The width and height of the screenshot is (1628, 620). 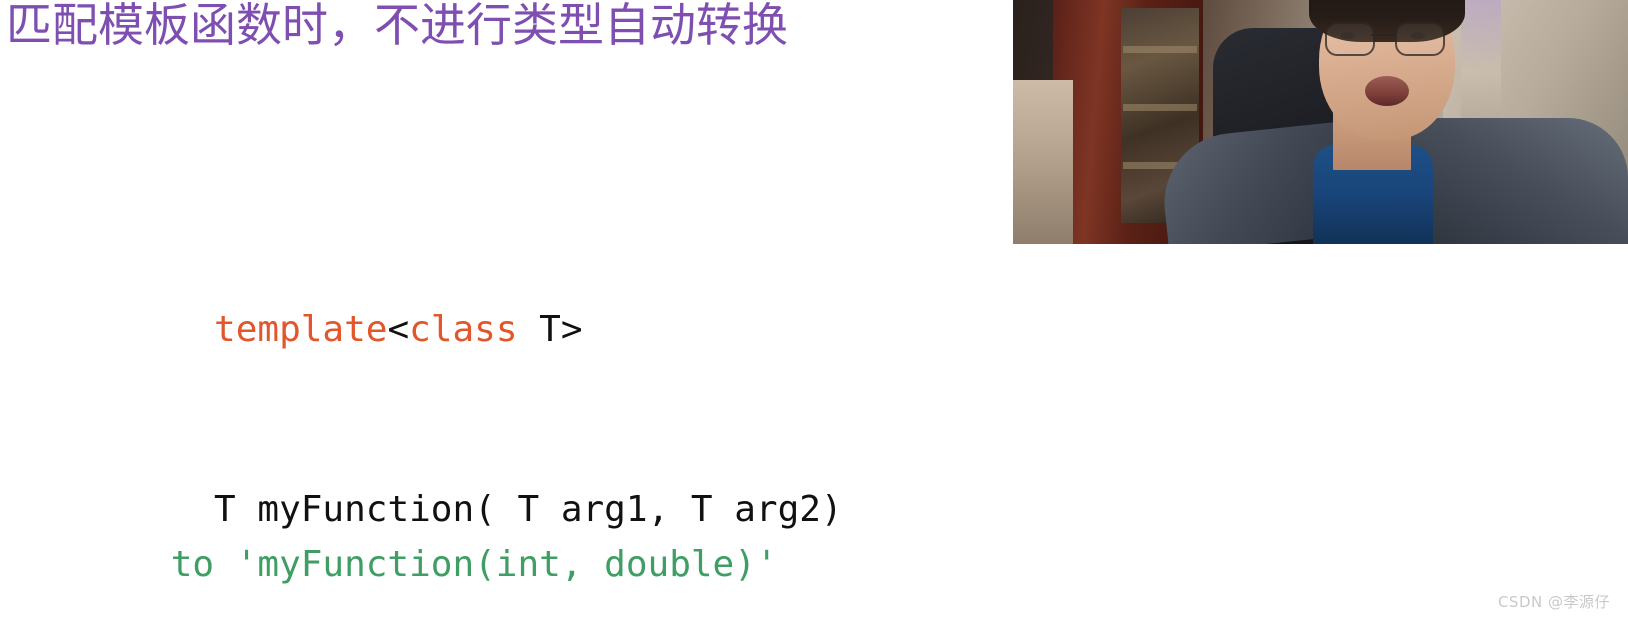 What do you see at coordinates (550, 329) in the screenshot?
I see `code-token-type-param: T>` at bounding box center [550, 329].